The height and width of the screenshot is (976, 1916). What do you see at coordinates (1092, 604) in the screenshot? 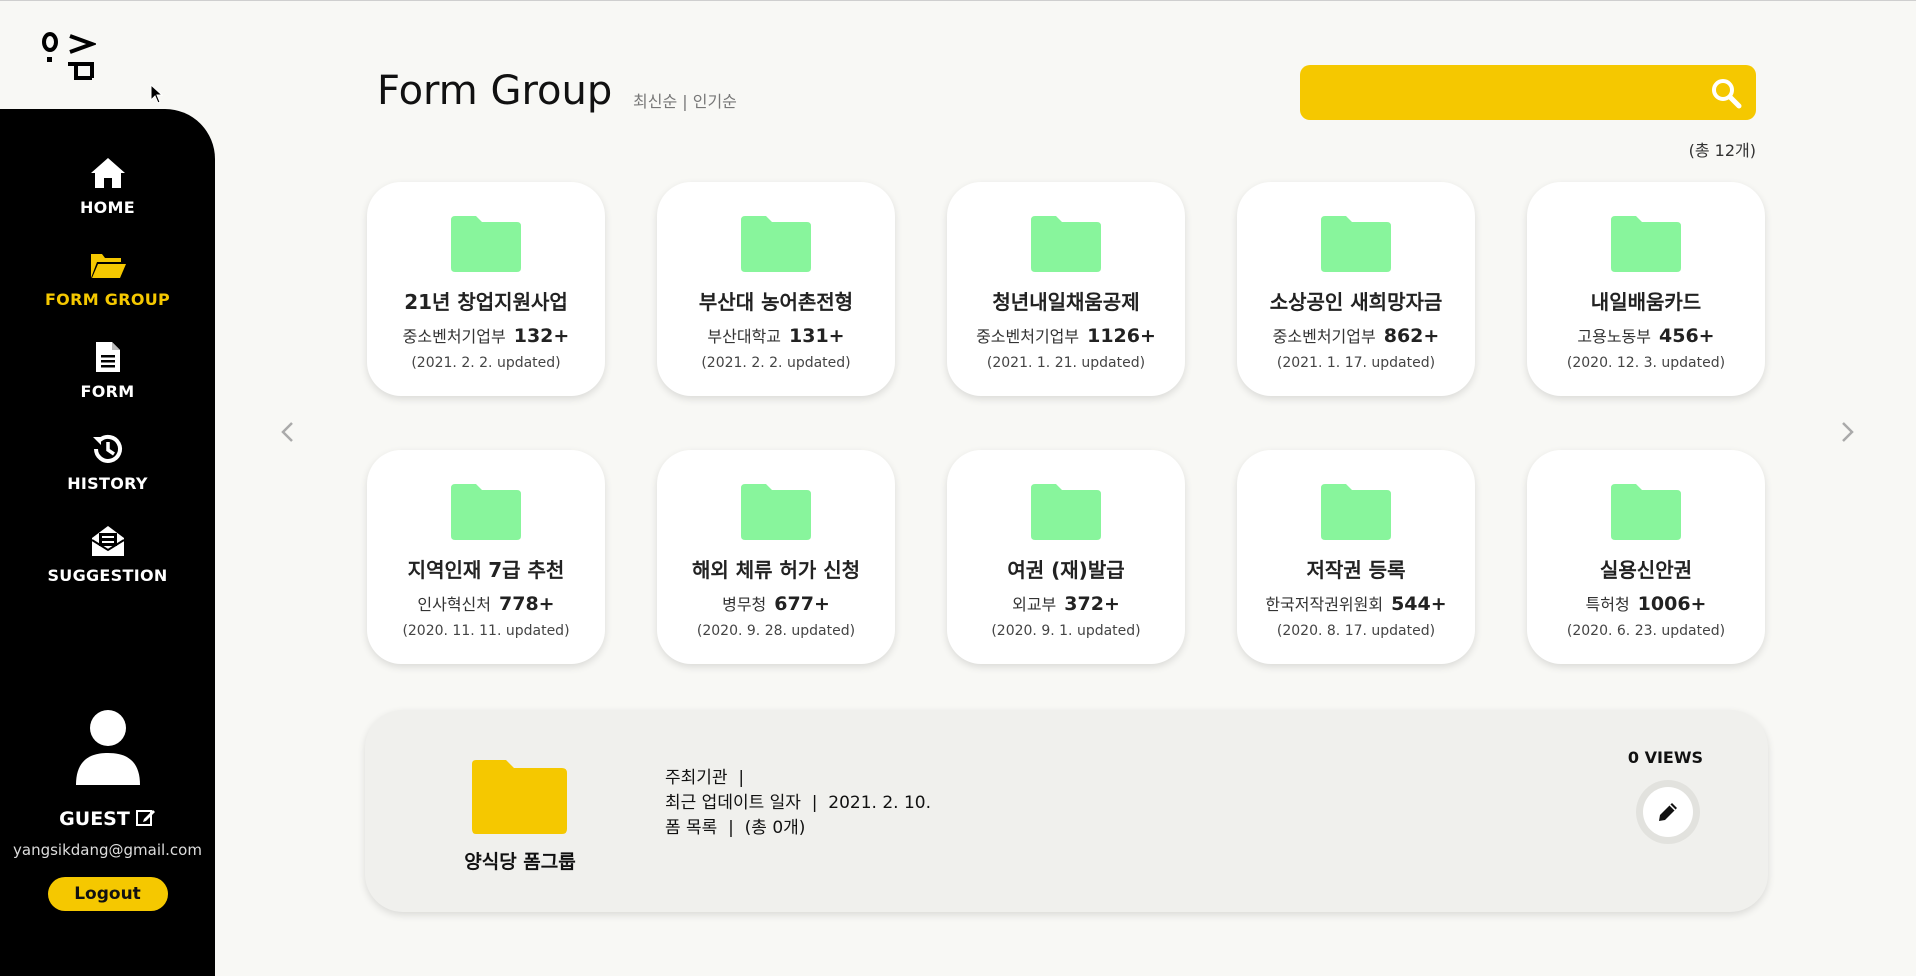
I see `card-count: 372+` at bounding box center [1092, 604].